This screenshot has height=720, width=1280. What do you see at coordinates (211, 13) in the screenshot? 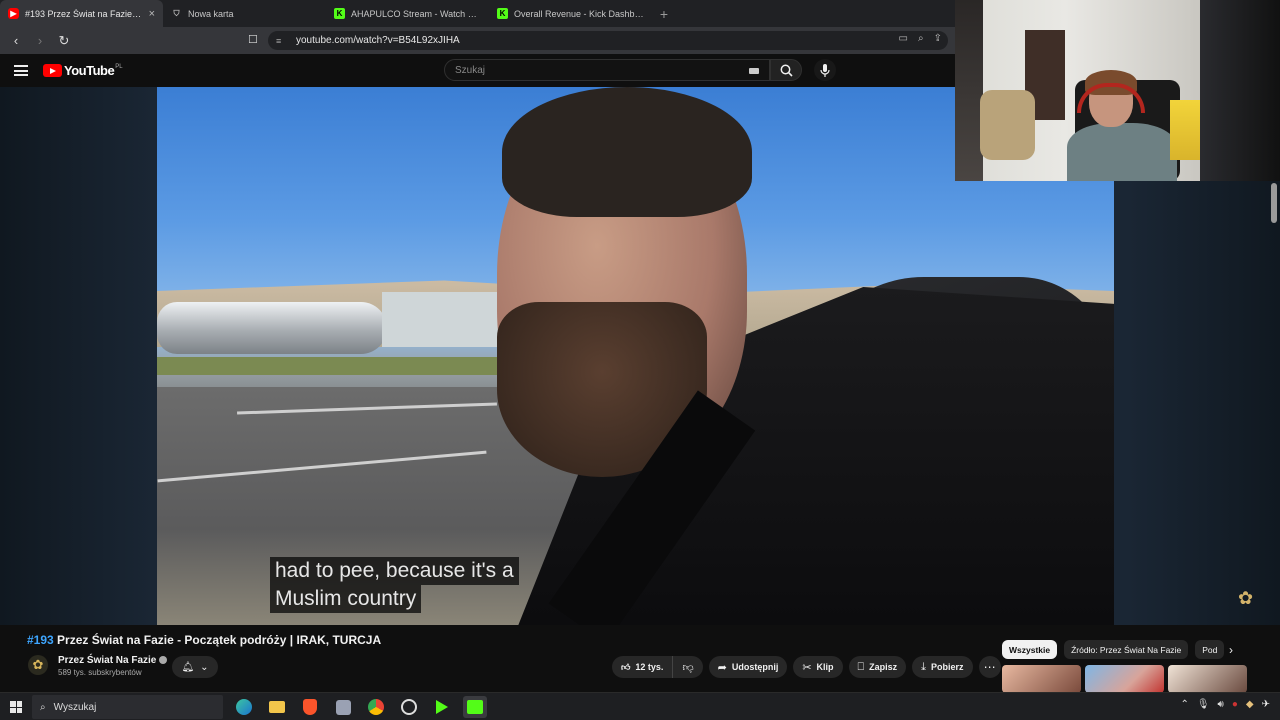
I see `tab-title: Nowa karta` at bounding box center [211, 13].